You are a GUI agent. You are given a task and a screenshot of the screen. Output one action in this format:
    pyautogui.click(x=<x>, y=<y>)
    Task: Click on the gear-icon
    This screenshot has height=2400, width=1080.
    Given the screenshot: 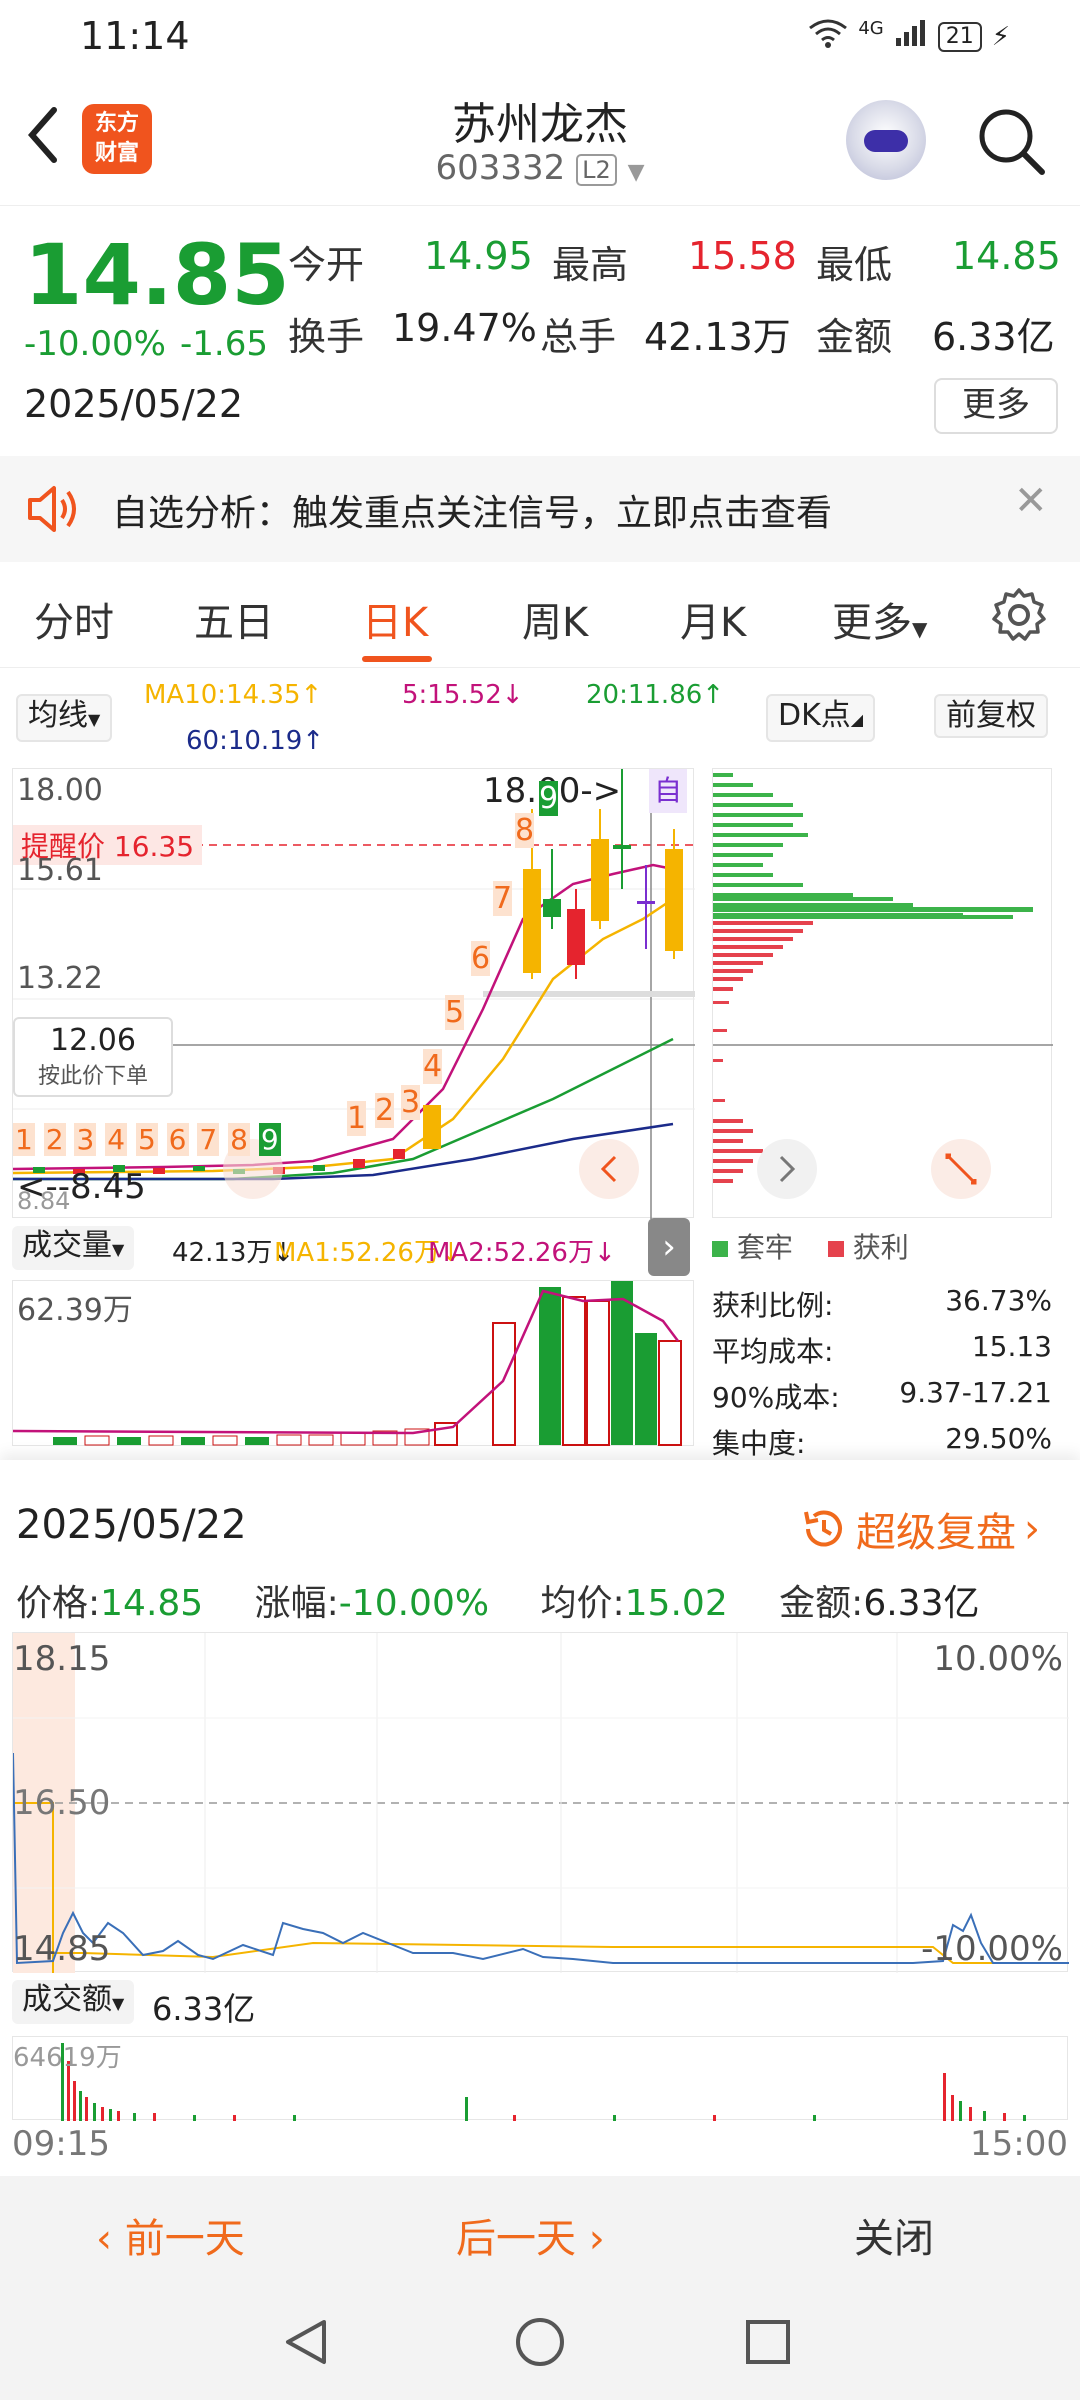 What is the action you would take?
    pyautogui.click(x=1019, y=615)
    